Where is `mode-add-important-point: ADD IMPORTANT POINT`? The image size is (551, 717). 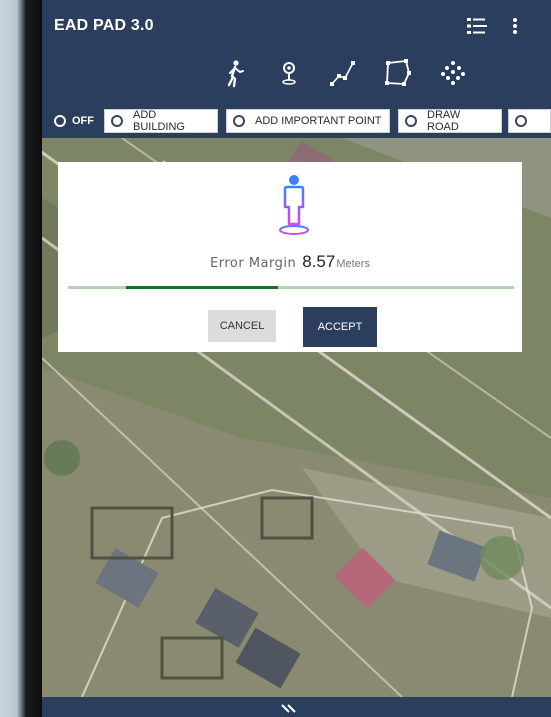 mode-add-important-point: ADD IMPORTANT POINT is located at coordinates (308, 121).